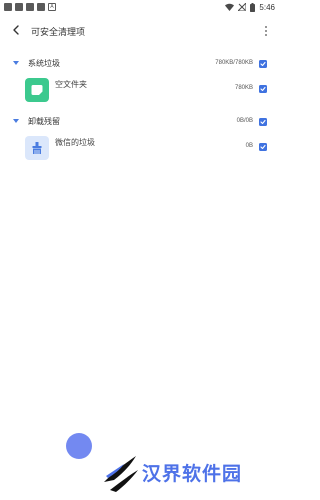 The image size is (320, 500). I want to click on group-size: 0B/0B, so click(244, 121).